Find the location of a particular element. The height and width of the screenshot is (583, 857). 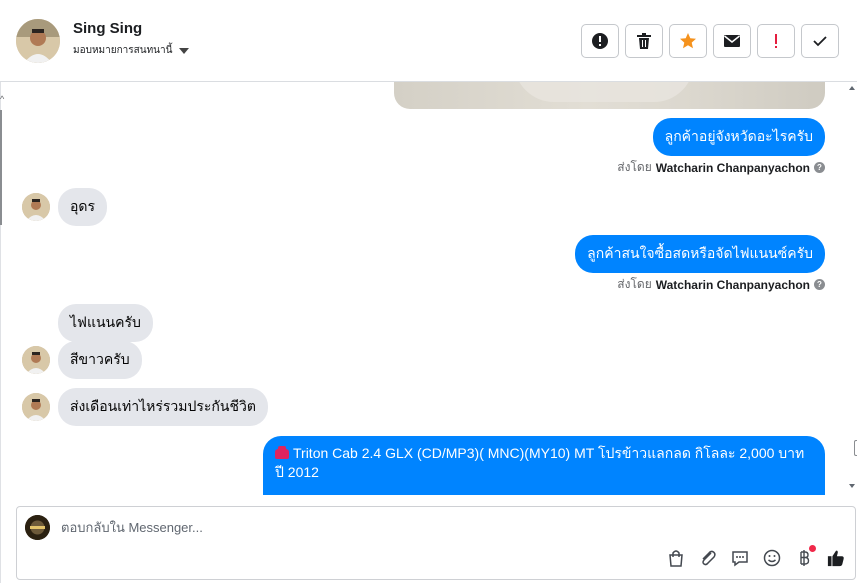

message-bubble-incoming: ไฟแนนครับ is located at coordinates (105, 323).